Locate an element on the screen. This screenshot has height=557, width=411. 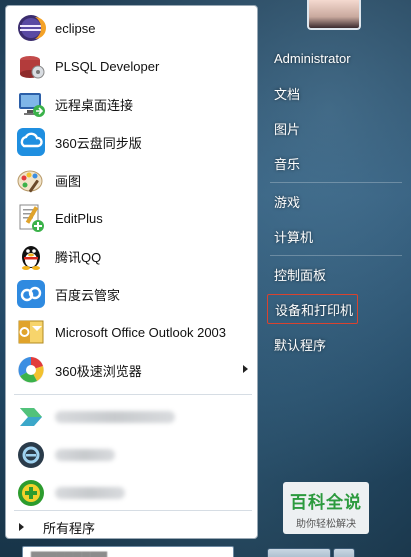
program-label: 360极速浏览器 is located at coordinates (98, 371).